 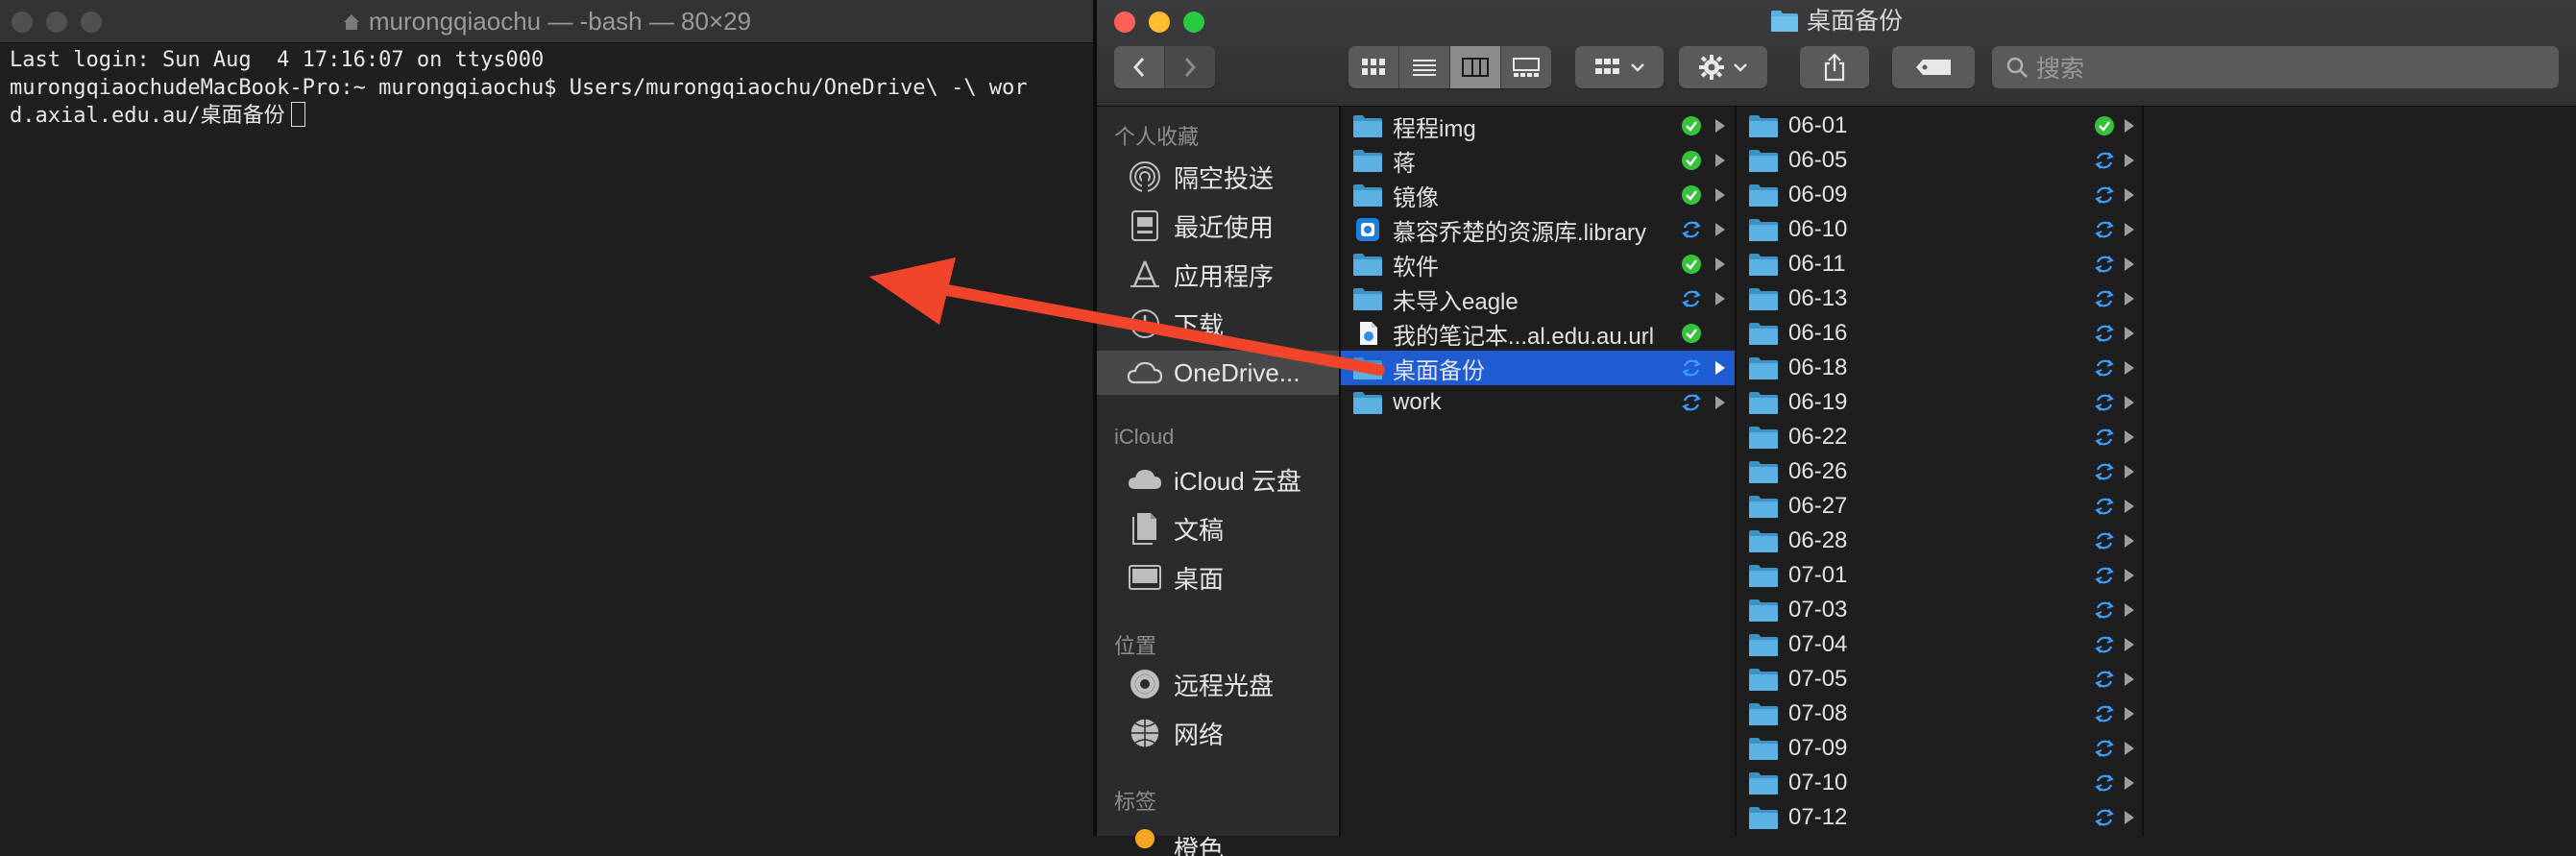 I want to click on group-by-button, so click(x=1619, y=67).